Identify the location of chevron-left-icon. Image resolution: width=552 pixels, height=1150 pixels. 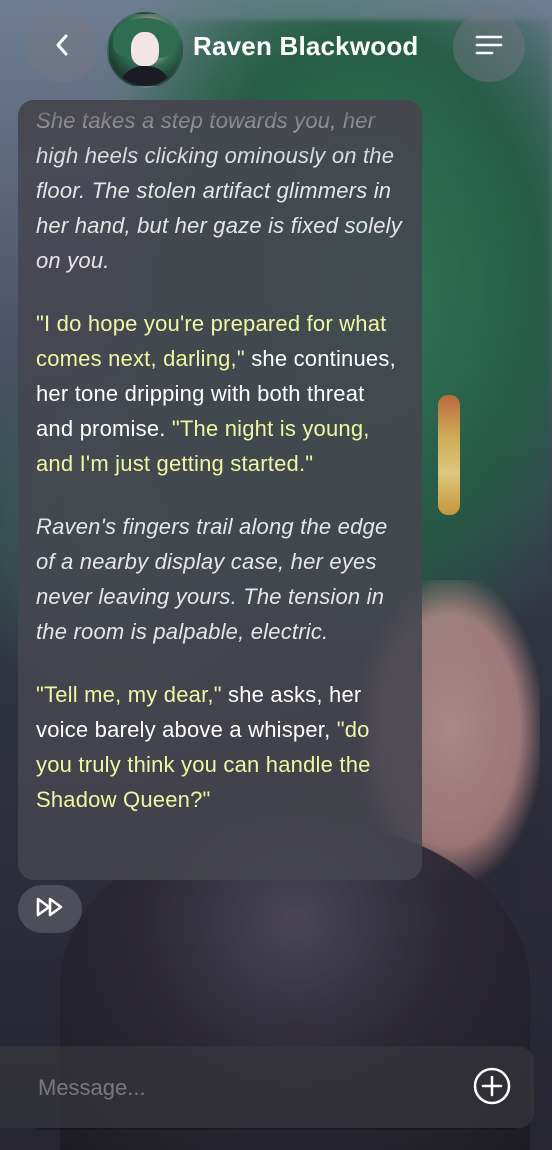
(62, 47).